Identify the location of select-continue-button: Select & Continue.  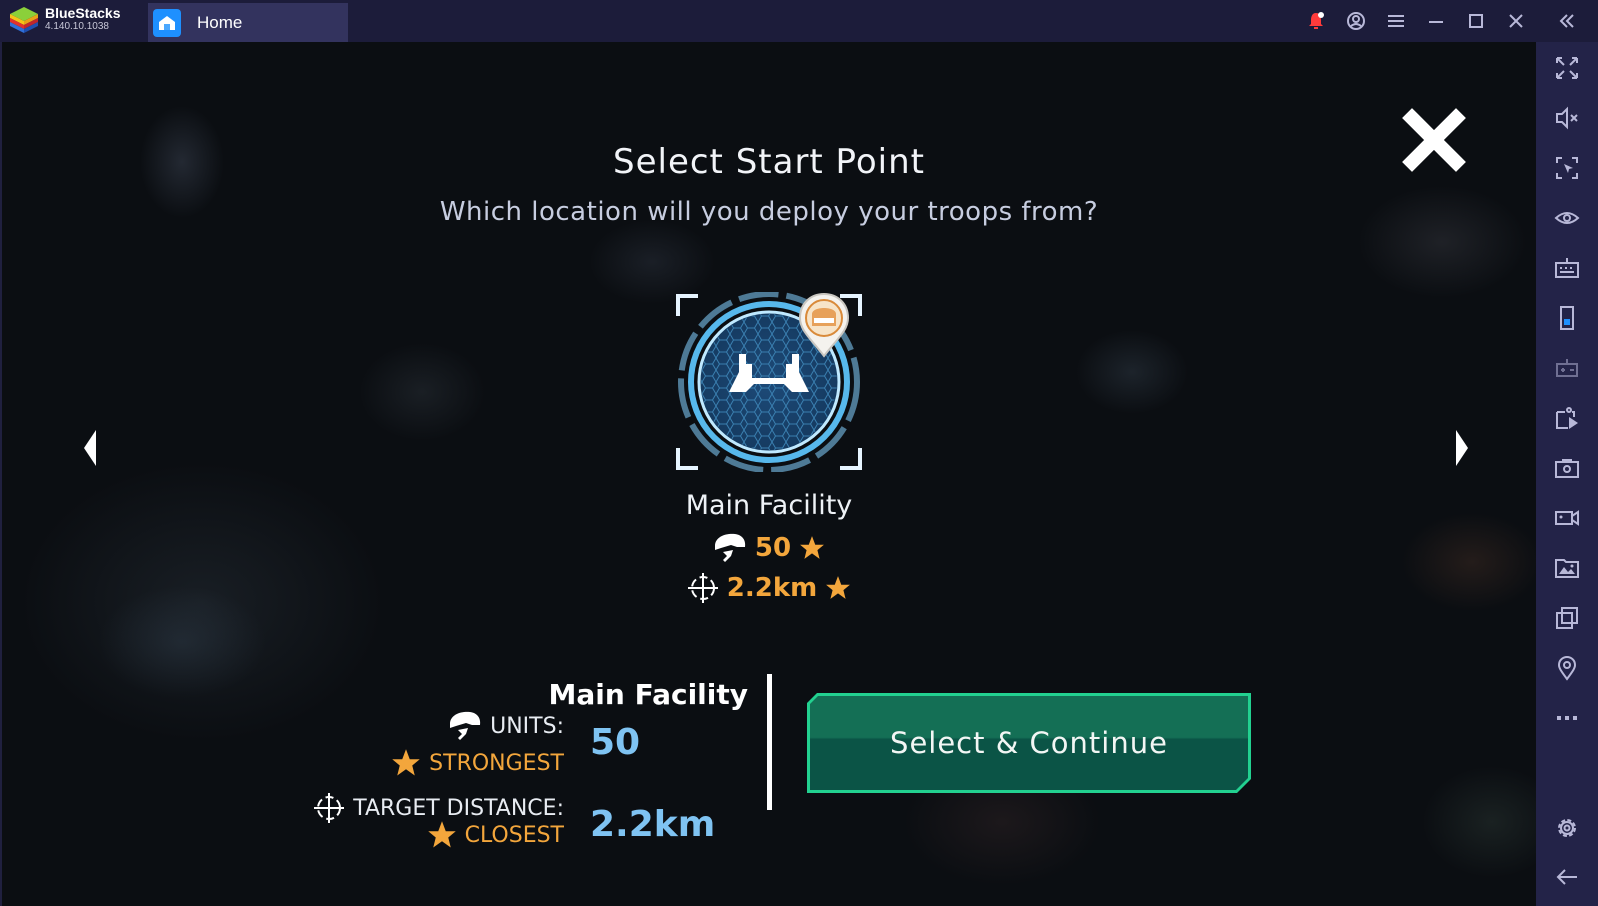
(1029, 743).